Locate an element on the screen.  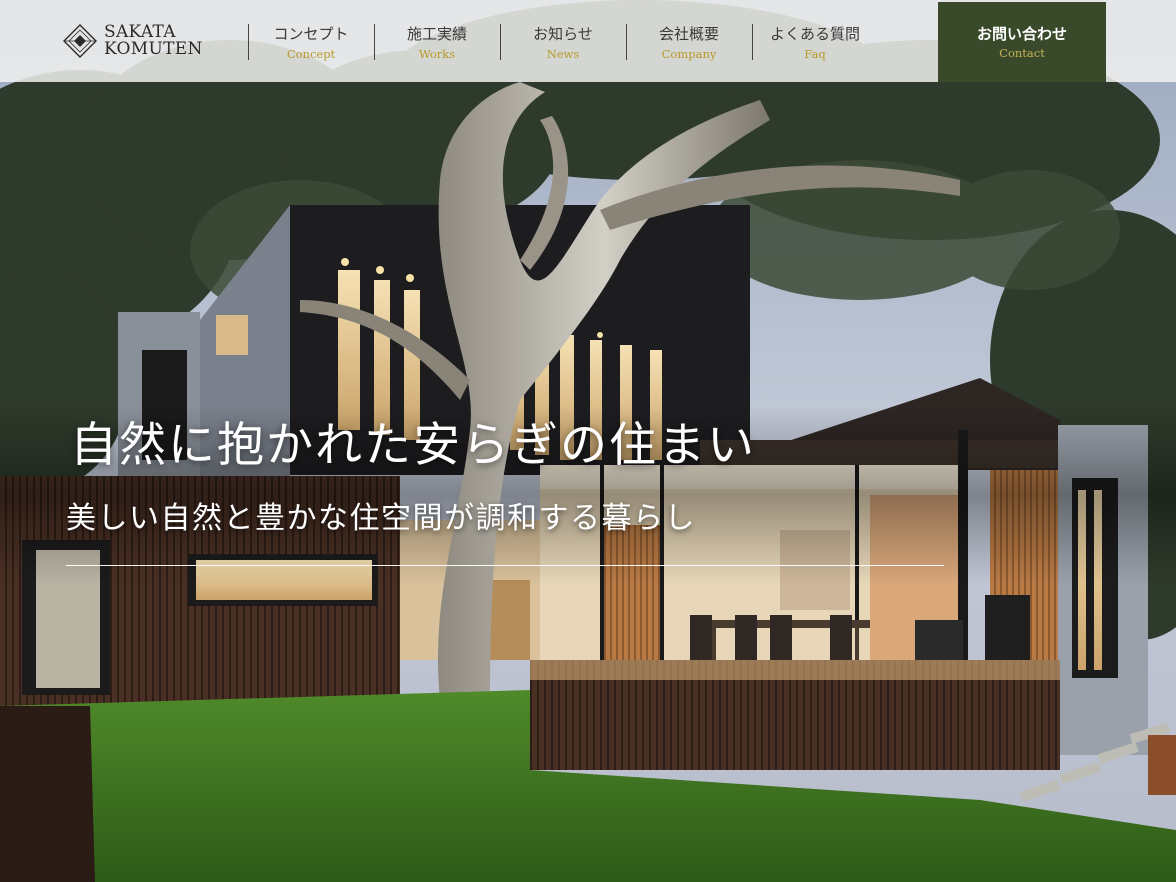
nav-item-sublabel: Company is located at coordinates (689, 54).